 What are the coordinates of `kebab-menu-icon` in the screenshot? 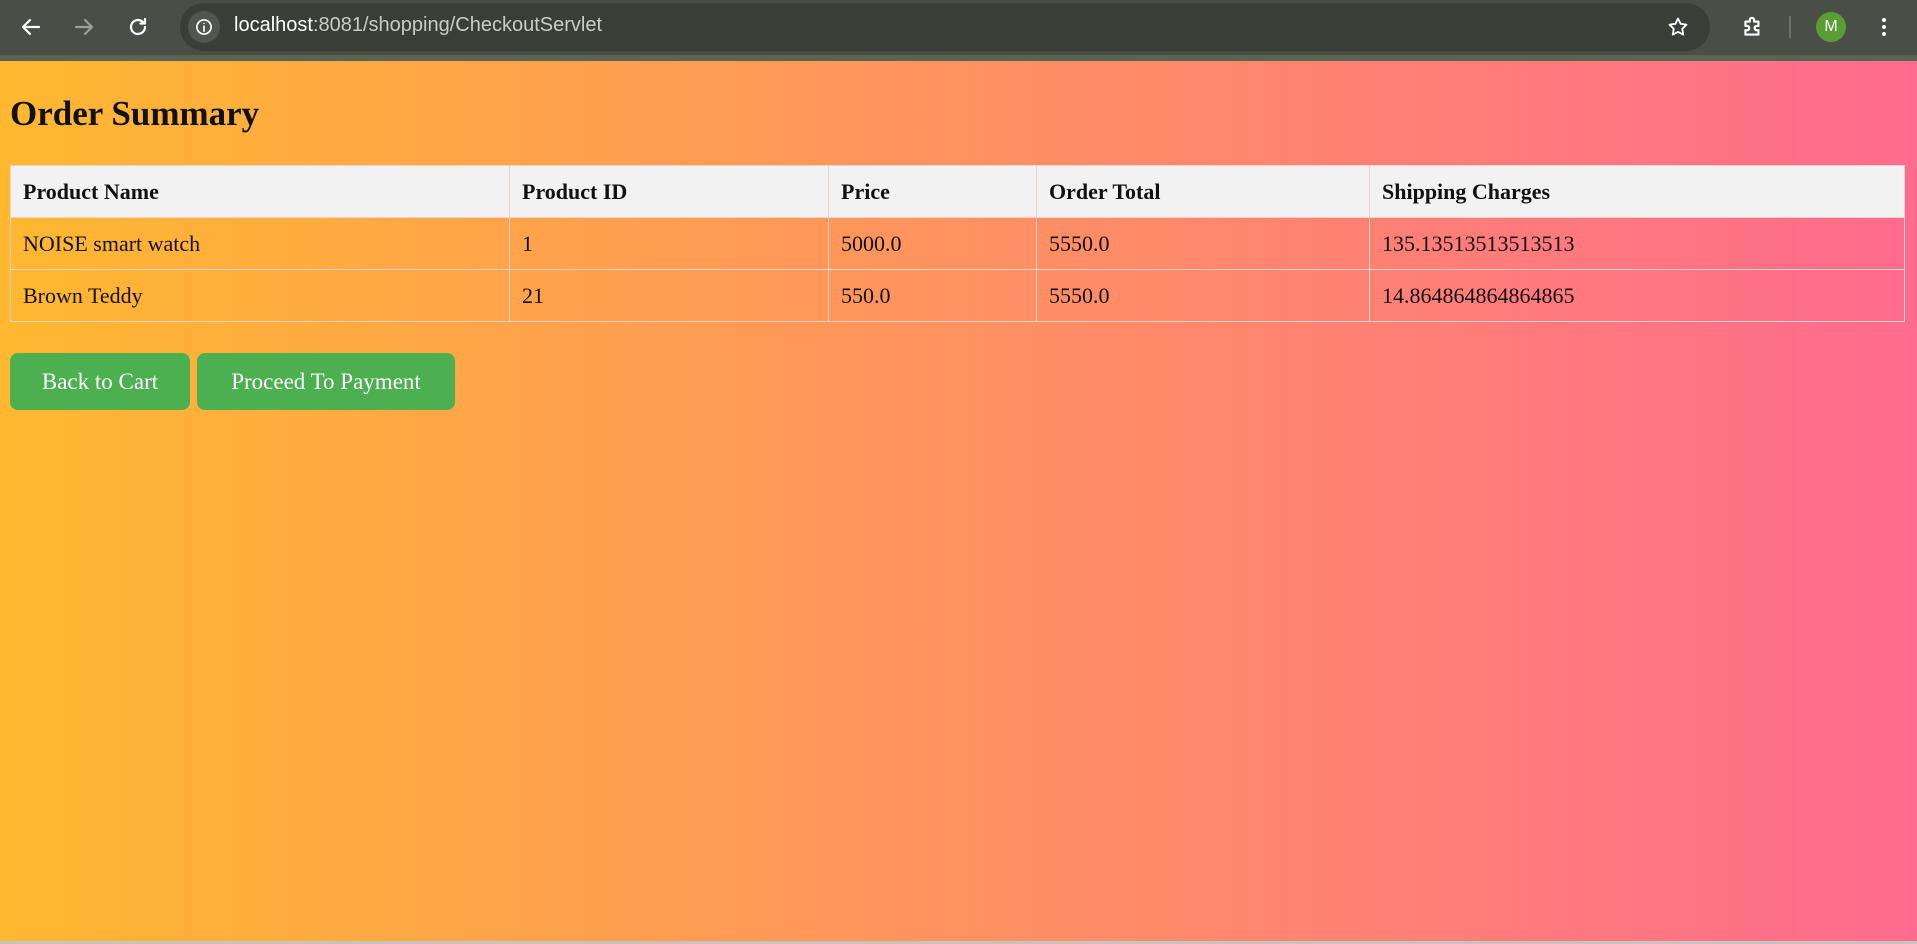 It's located at (1884, 27).